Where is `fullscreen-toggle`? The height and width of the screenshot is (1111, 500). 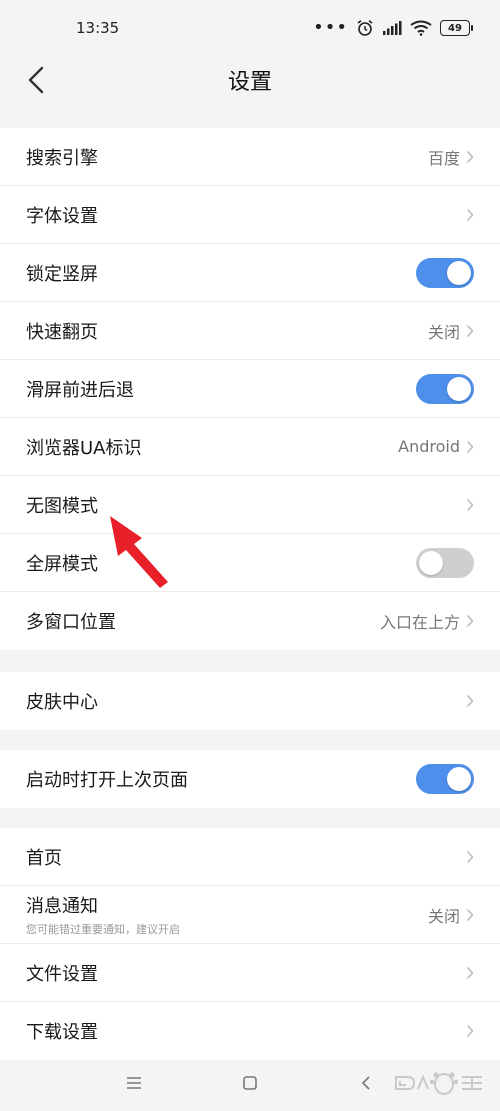 fullscreen-toggle is located at coordinates (445, 562).